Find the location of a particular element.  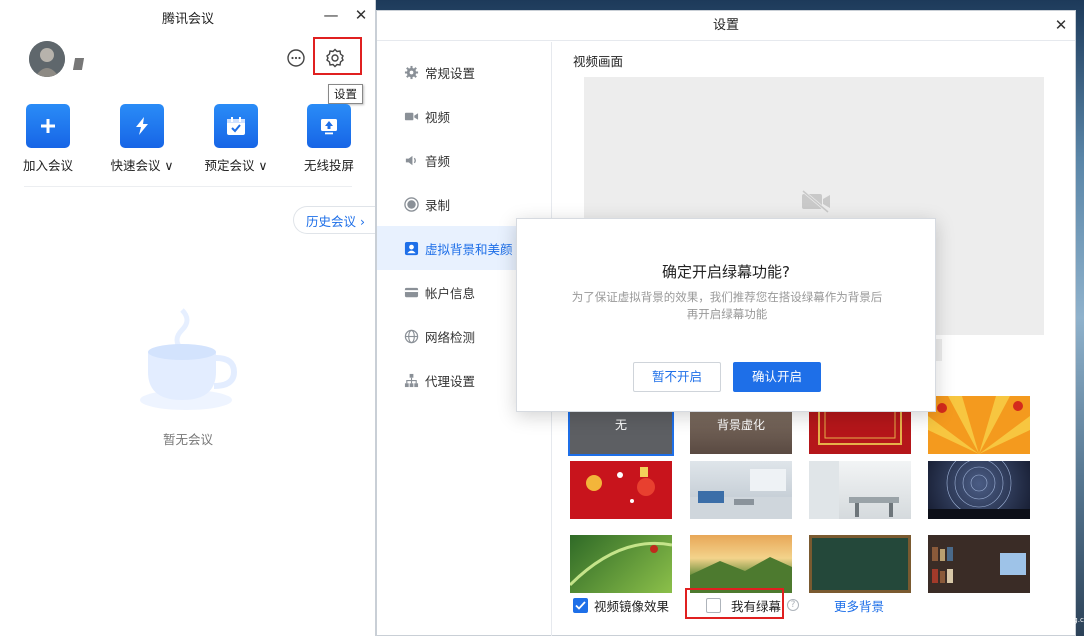

mirror-checkbox is located at coordinates (580, 605).